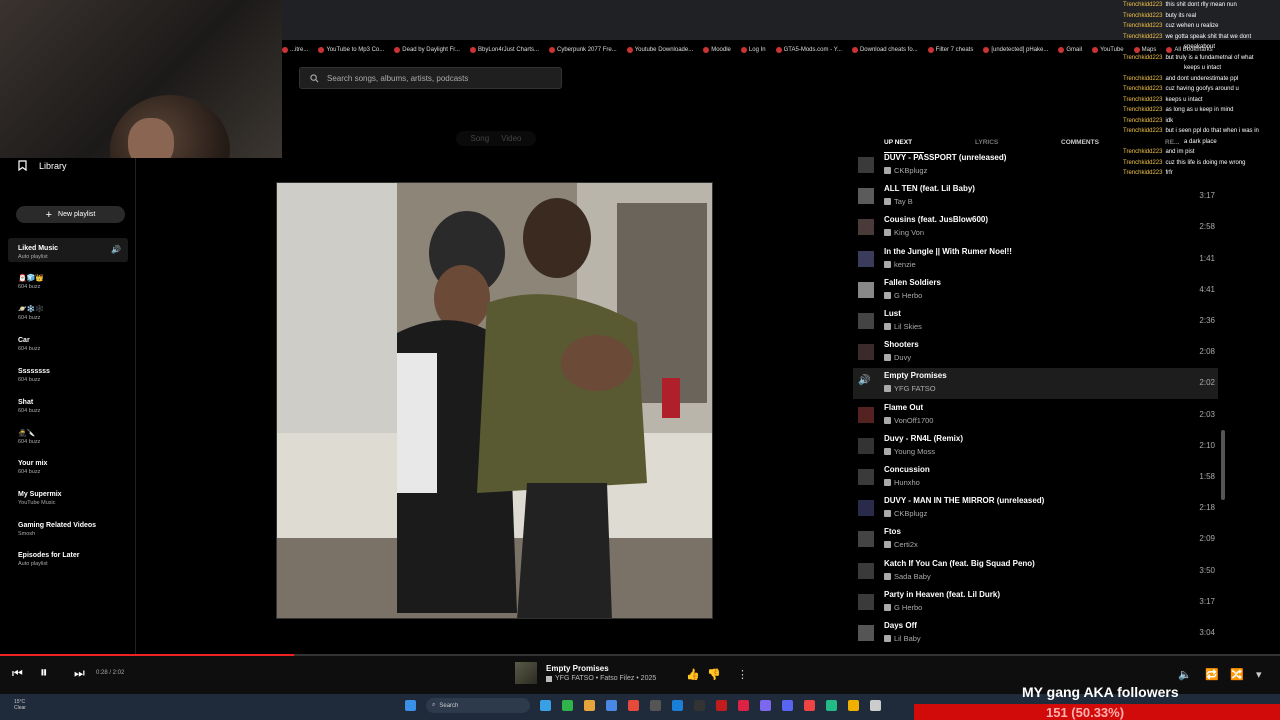 The image size is (1280, 720). I want to click on dislike-icon: 👎, so click(714, 674).